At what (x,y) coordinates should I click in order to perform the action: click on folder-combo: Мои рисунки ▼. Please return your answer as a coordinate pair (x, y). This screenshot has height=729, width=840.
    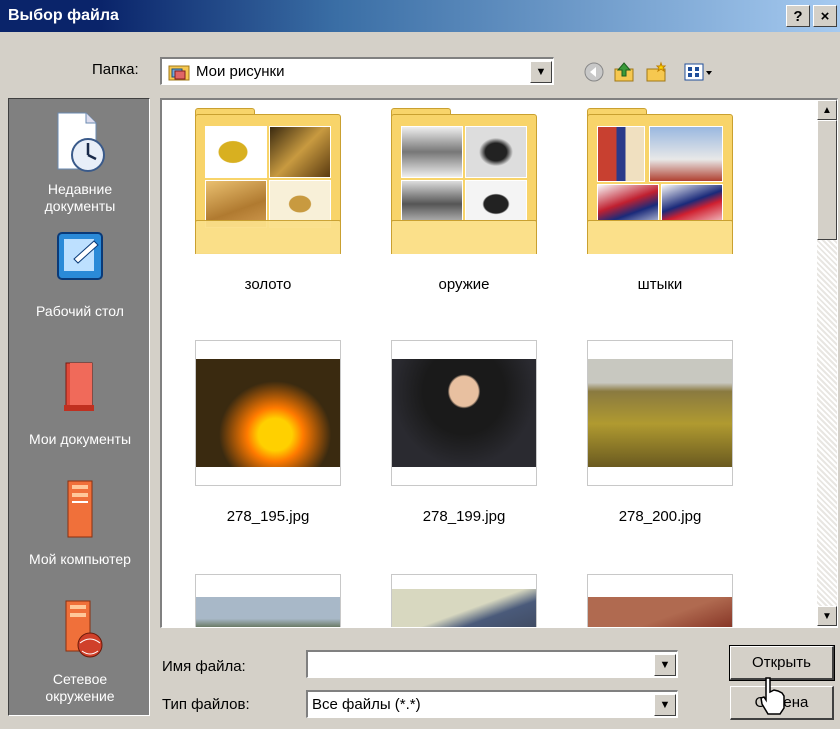
    Looking at the image, I should click on (357, 71).